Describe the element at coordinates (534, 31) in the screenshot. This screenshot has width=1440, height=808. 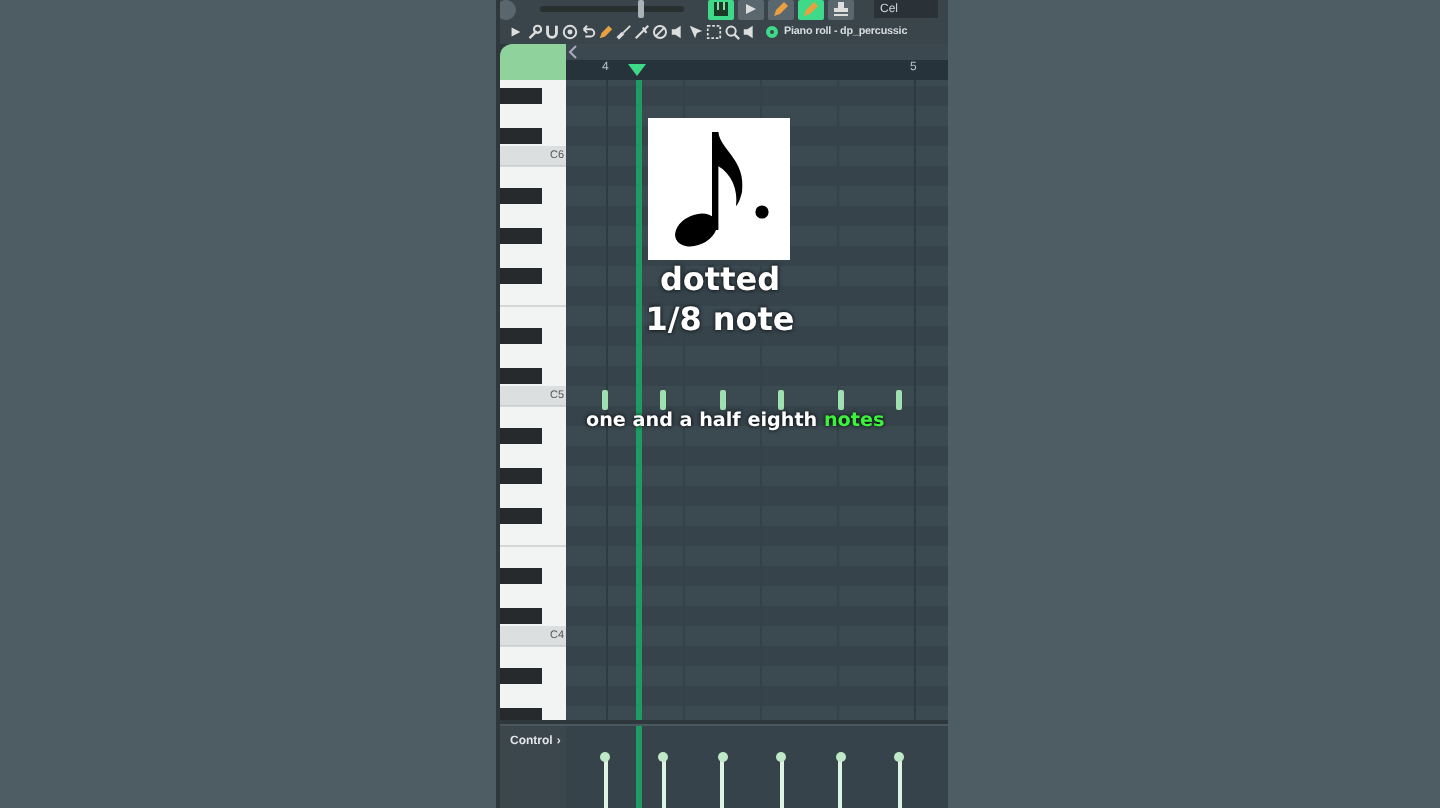
I see `wrench-icon` at that location.